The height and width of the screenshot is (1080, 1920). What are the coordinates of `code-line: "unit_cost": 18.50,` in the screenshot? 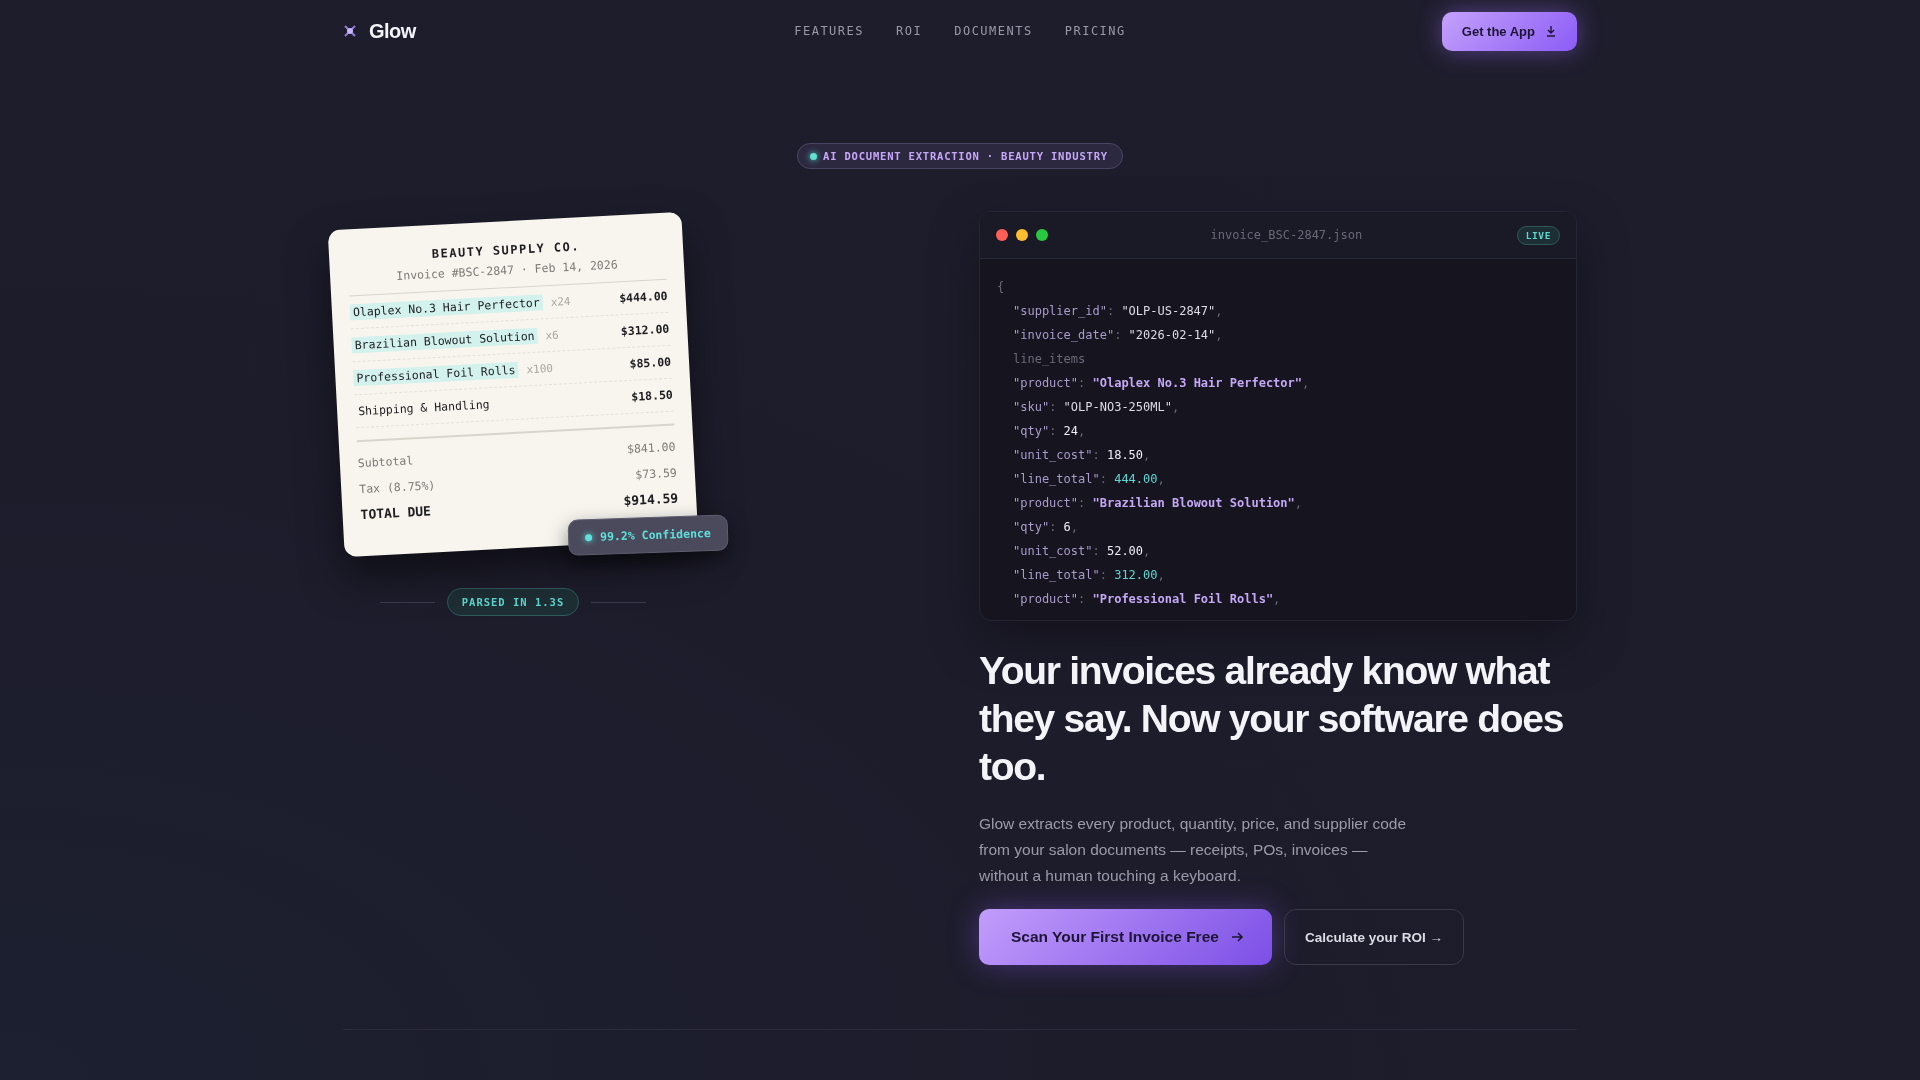 It's located at (1082, 455).